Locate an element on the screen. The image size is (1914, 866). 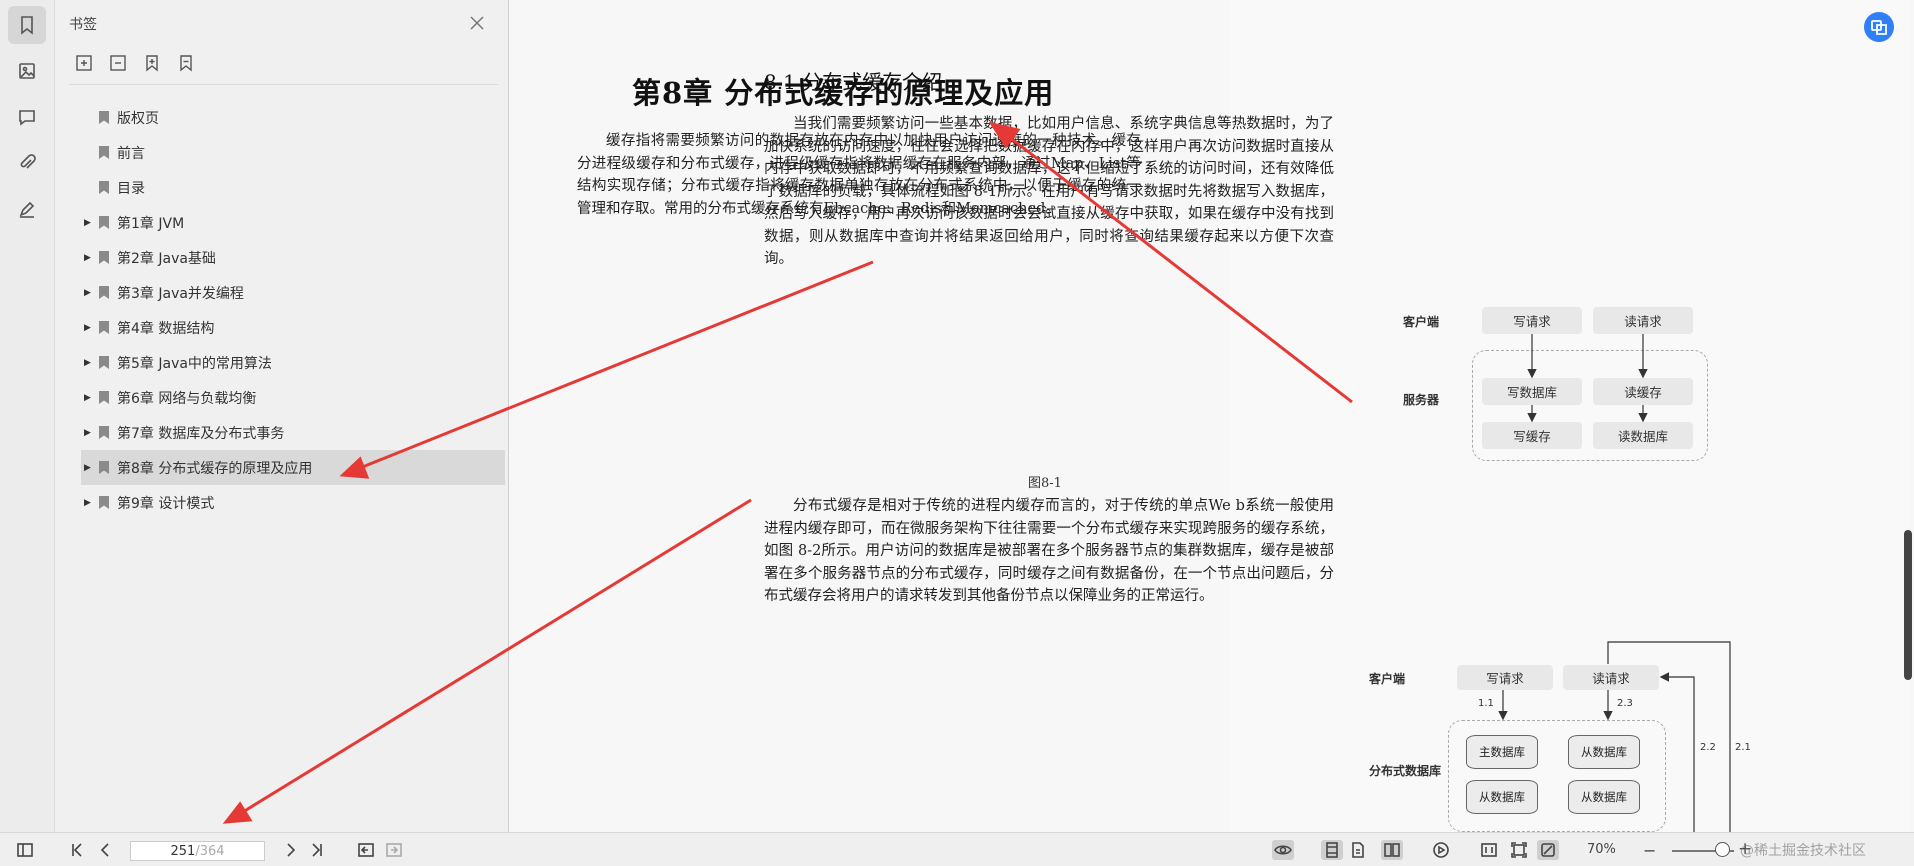
total-pages: /364 is located at coordinates (210, 851).